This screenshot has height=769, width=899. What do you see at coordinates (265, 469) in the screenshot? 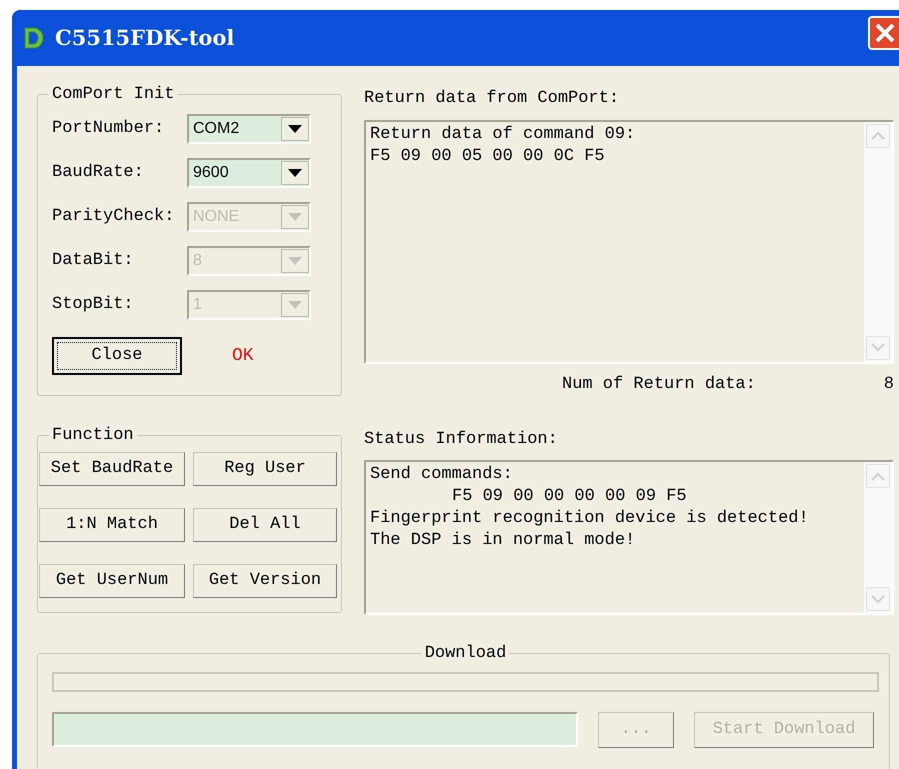
I see `function-button: Reg User` at bounding box center [265, 469].